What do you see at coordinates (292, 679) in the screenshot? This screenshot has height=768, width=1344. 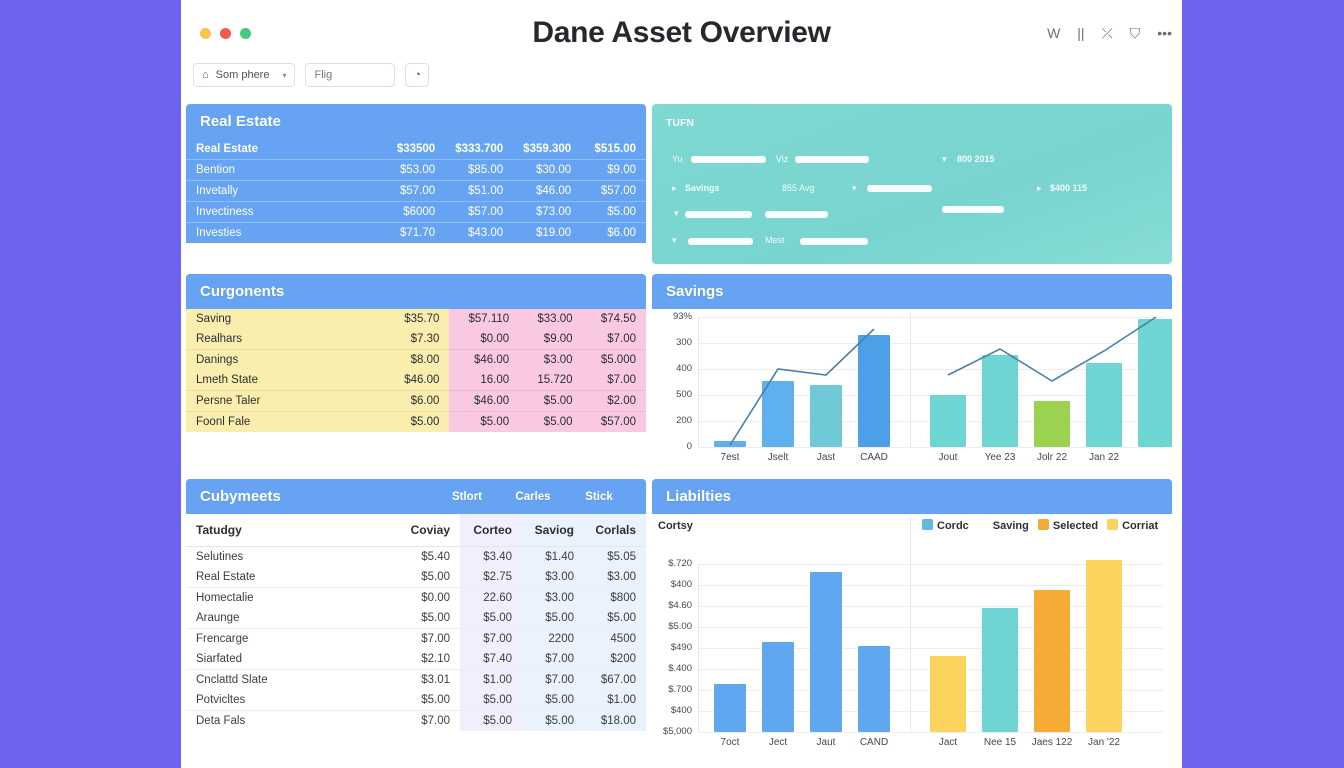 I see `row-label: Cnclattd Slate` at bounding box center [292, 679].